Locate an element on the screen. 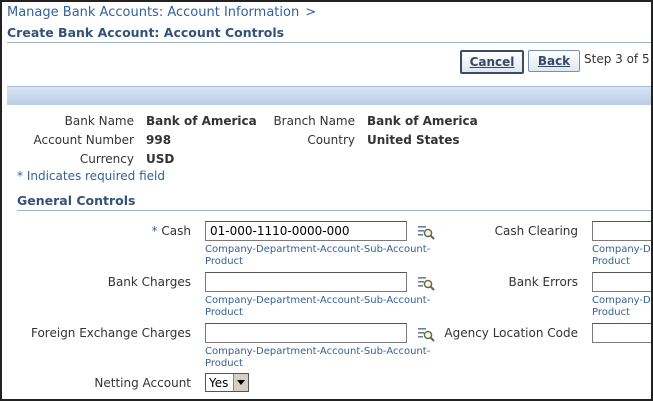 Image resolution: width=653 pixels, height=401 pixels. bank-errors-label: Bank Errors is located at coordinates (543, 282).